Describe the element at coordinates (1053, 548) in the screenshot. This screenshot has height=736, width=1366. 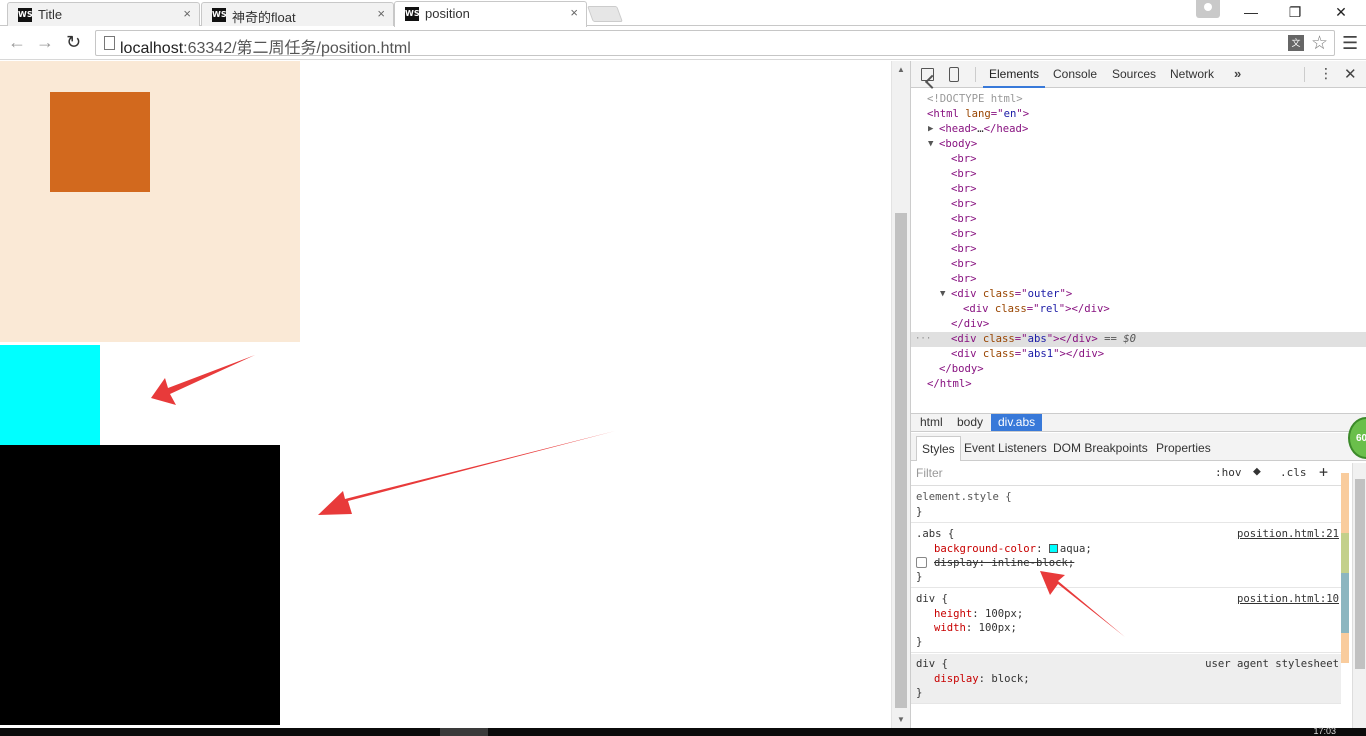
I see `color-swatch-icon` at that location.